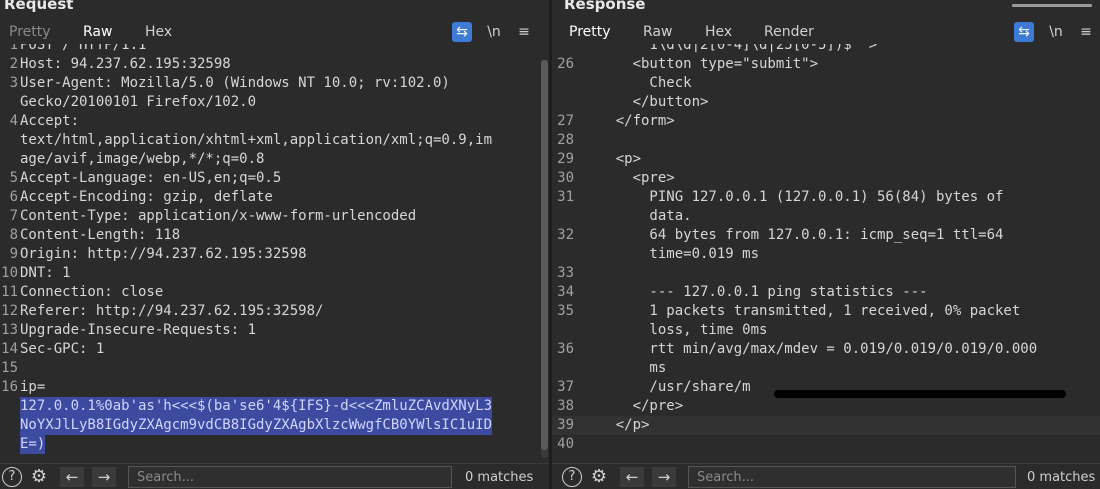 This screenshot has width=1100, height=489. Describe the element at coordinates (565, 349) in the screenshot. I see `line-number: 36` at that location.